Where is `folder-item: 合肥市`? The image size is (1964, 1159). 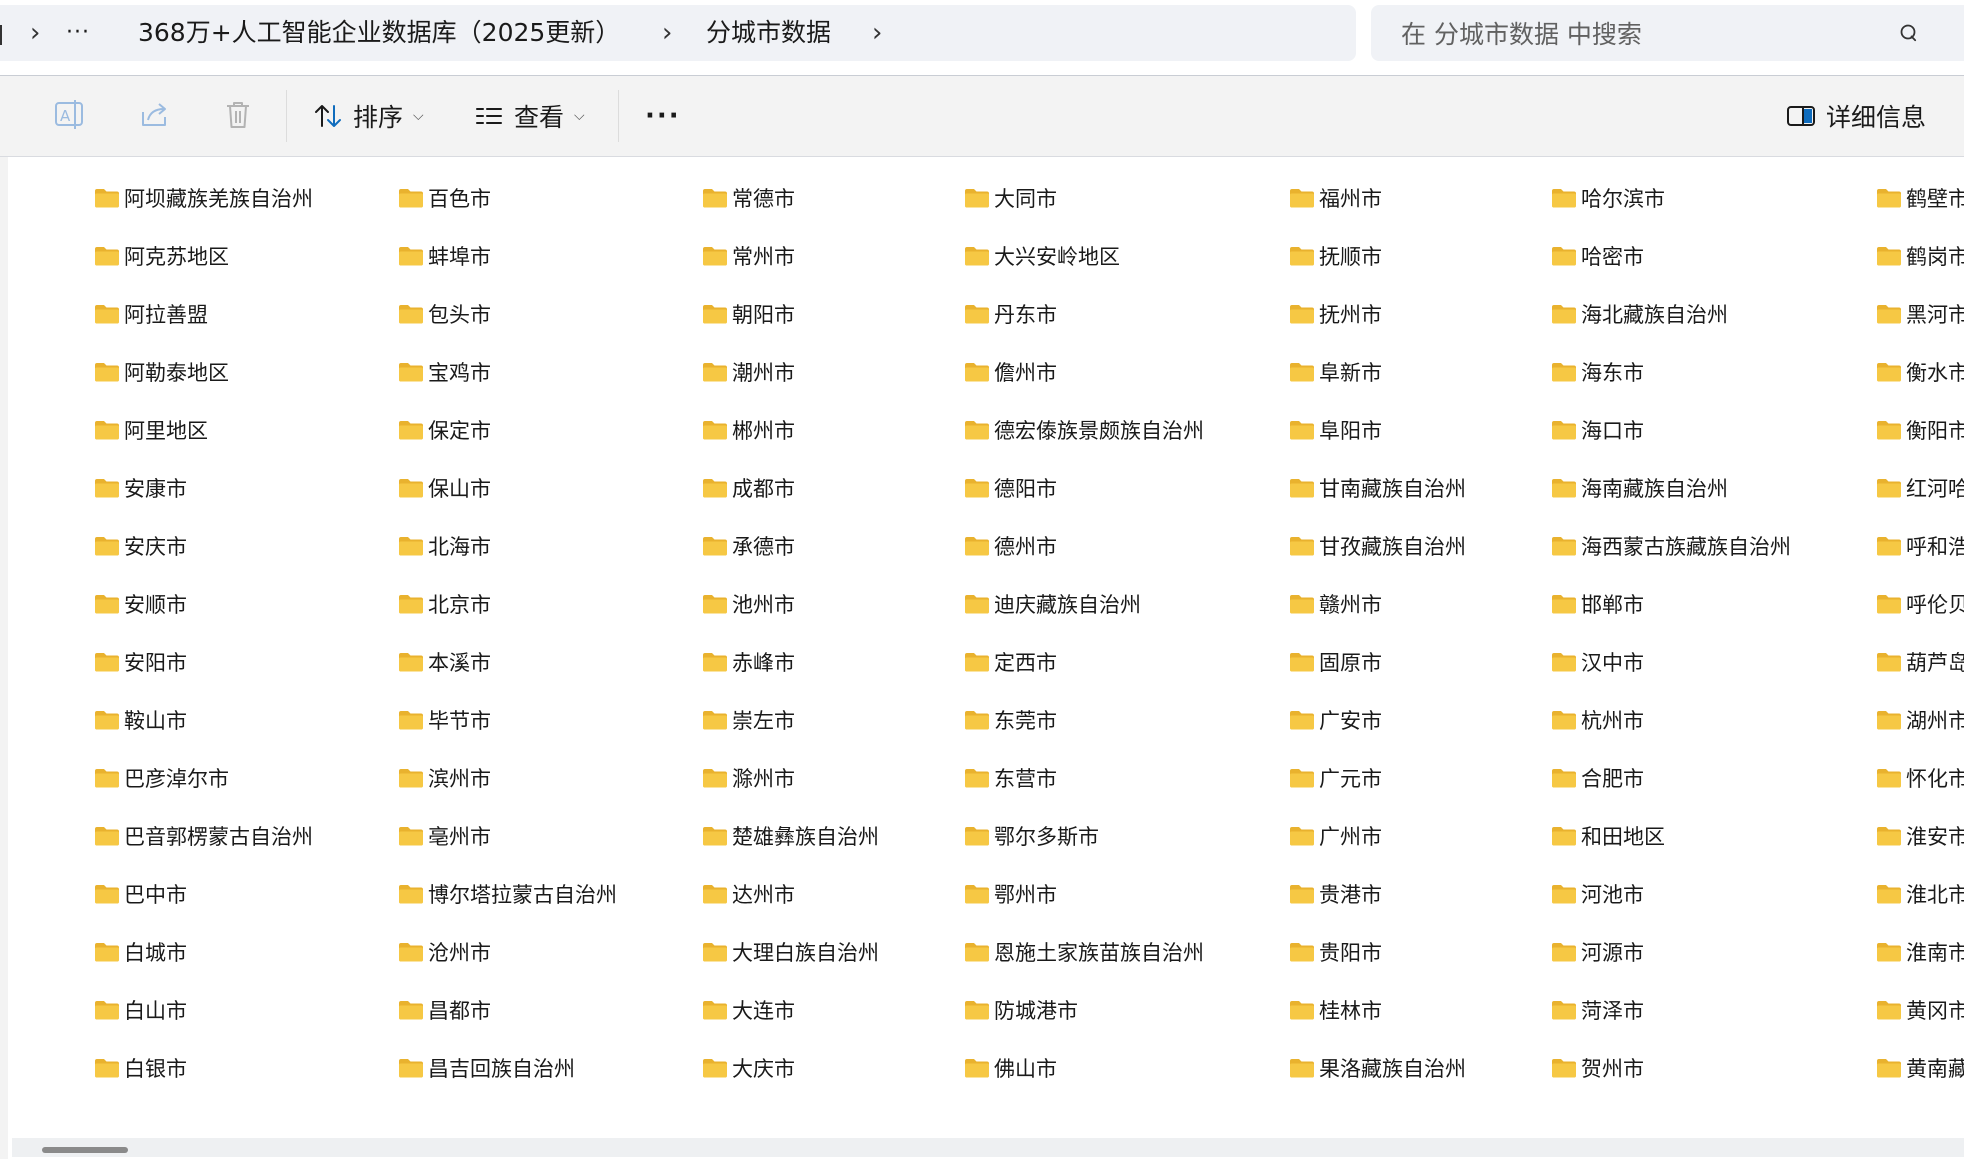
folder-item: 合肥市 is located at coordinates (1597, 778).